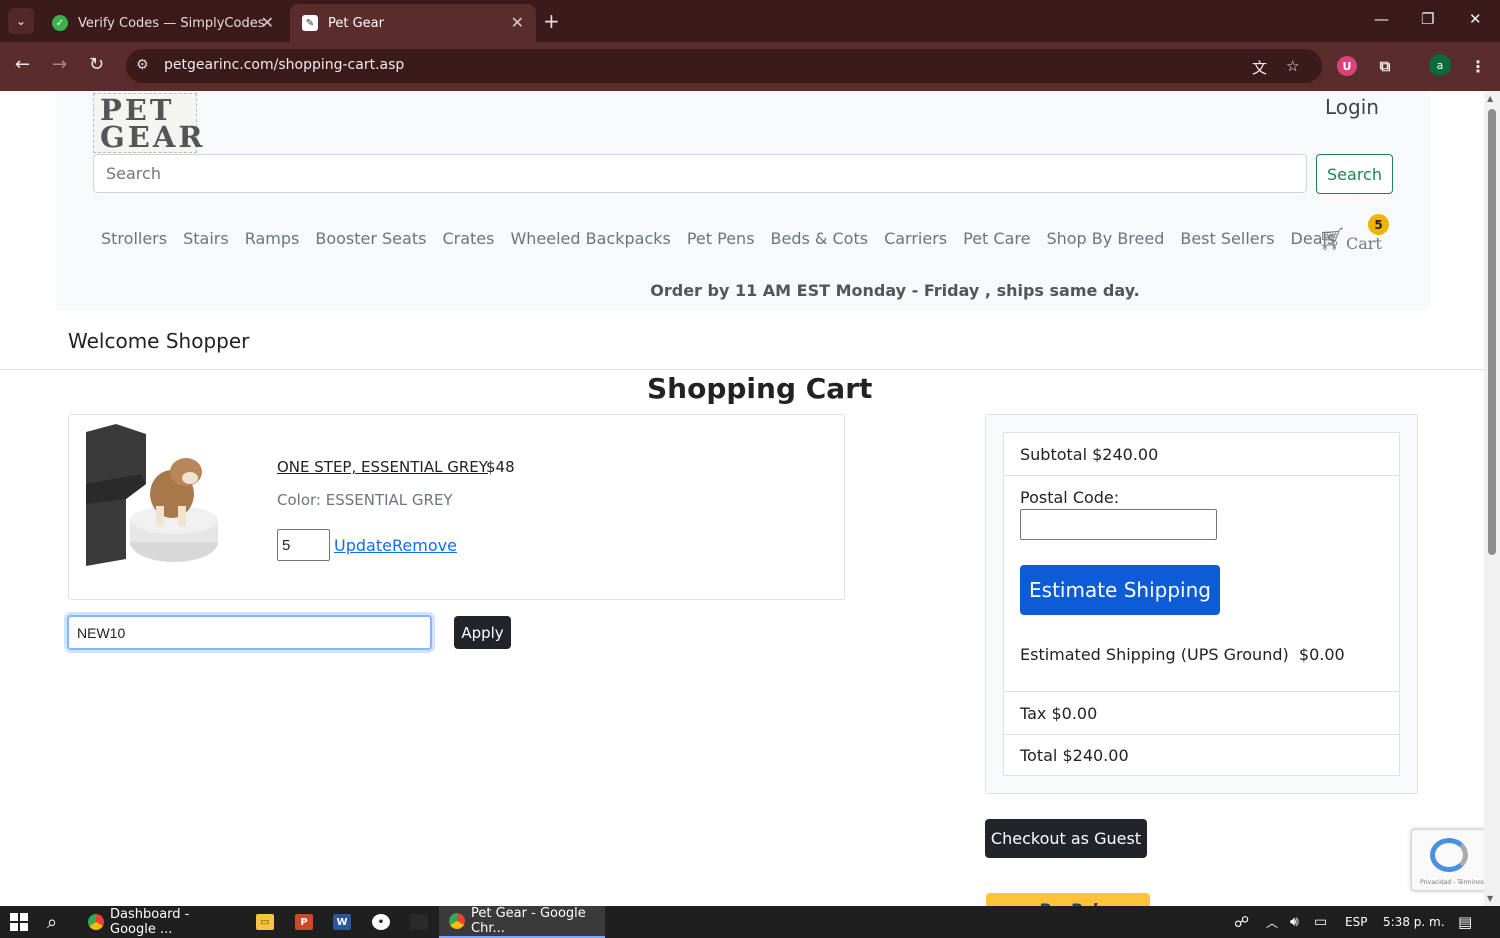 Image resolution: width=1500 pixels, height=938 pixels. I want to click on nav-best-sellers: Best Sellers, so click(1227, 238).